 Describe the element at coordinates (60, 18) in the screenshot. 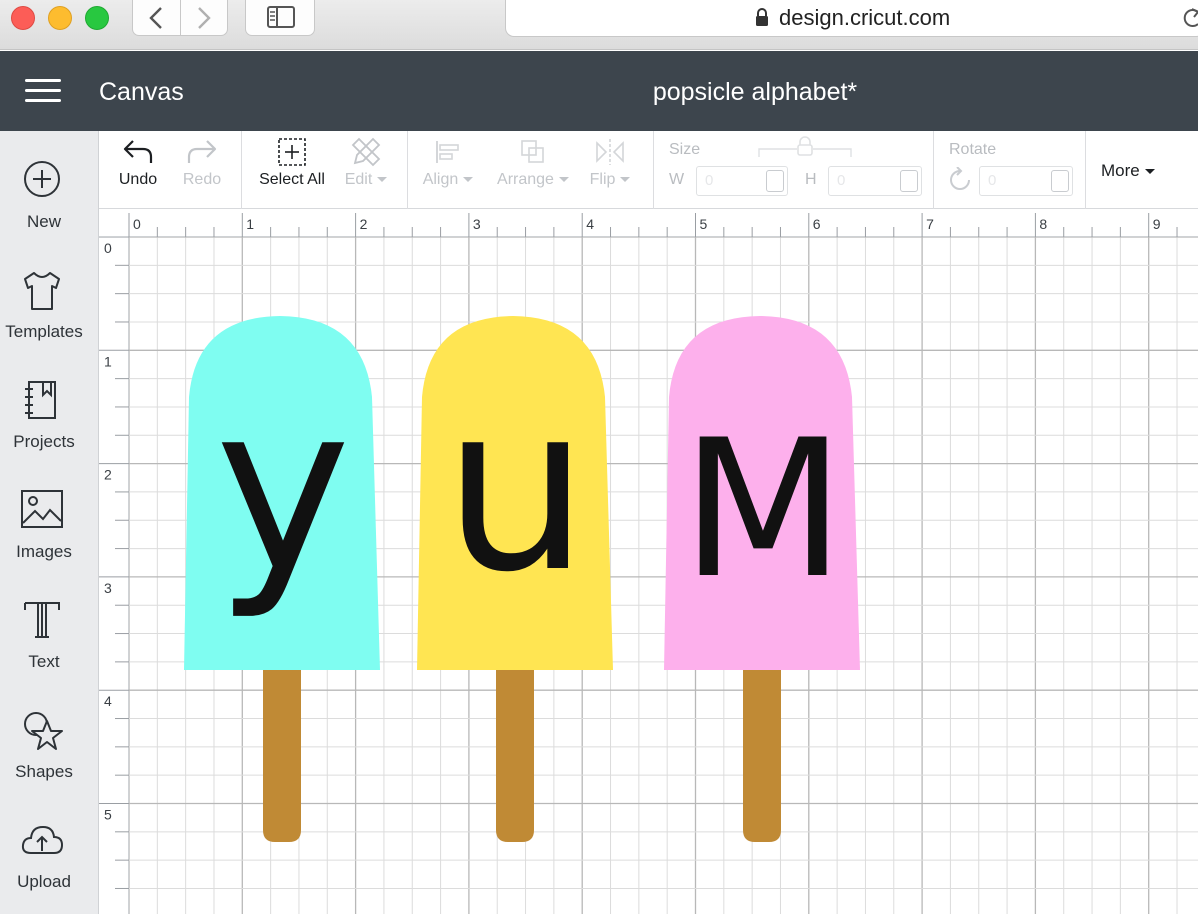

I see `minimize-window-button` at that location.